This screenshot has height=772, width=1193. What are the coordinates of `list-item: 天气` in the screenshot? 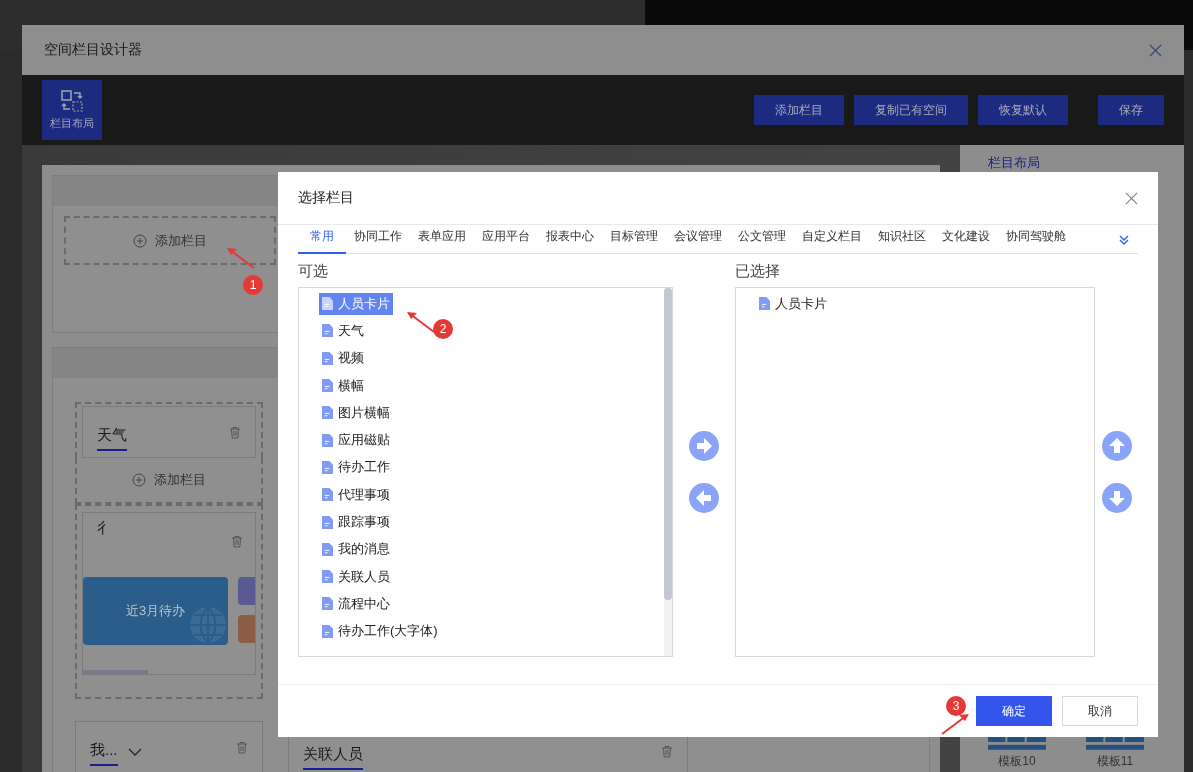 It's located at (343, 330).